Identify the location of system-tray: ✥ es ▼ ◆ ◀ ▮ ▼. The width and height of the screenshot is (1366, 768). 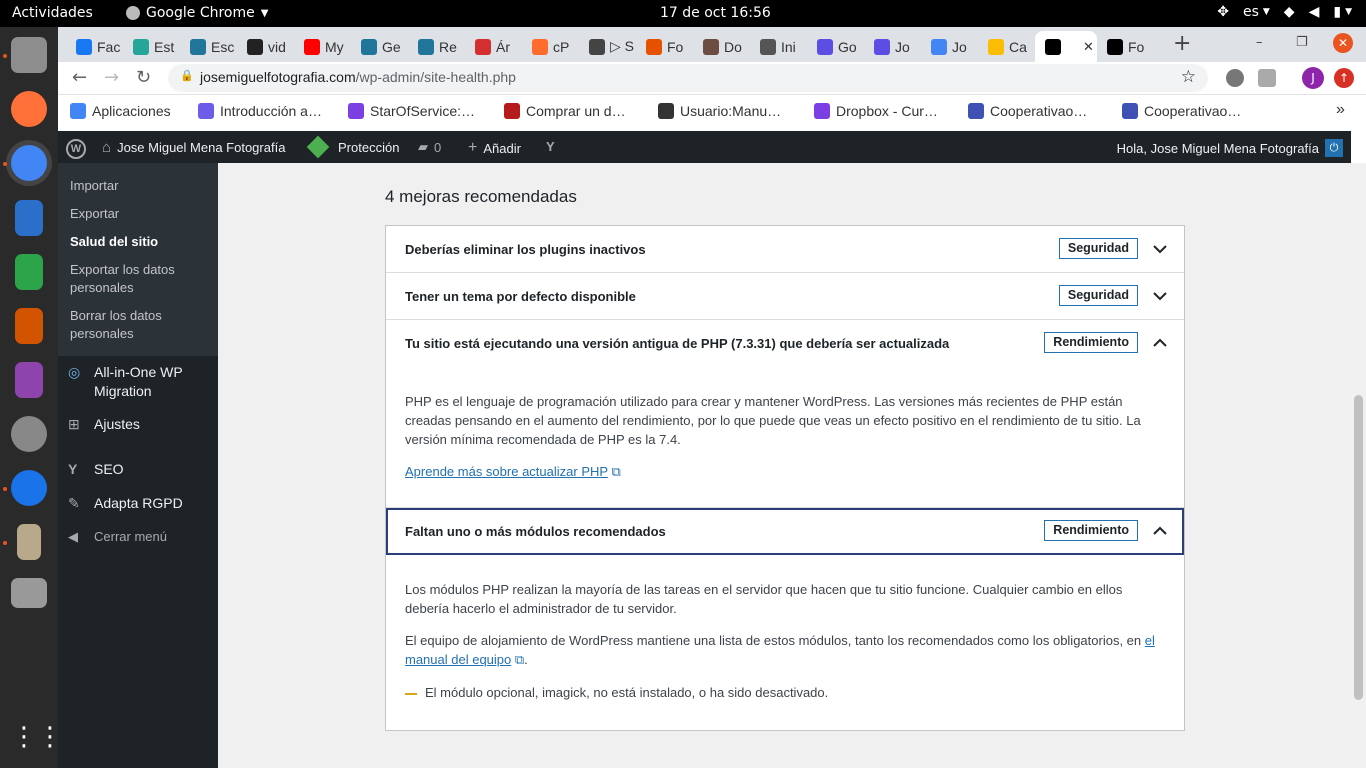
(1284, 12).